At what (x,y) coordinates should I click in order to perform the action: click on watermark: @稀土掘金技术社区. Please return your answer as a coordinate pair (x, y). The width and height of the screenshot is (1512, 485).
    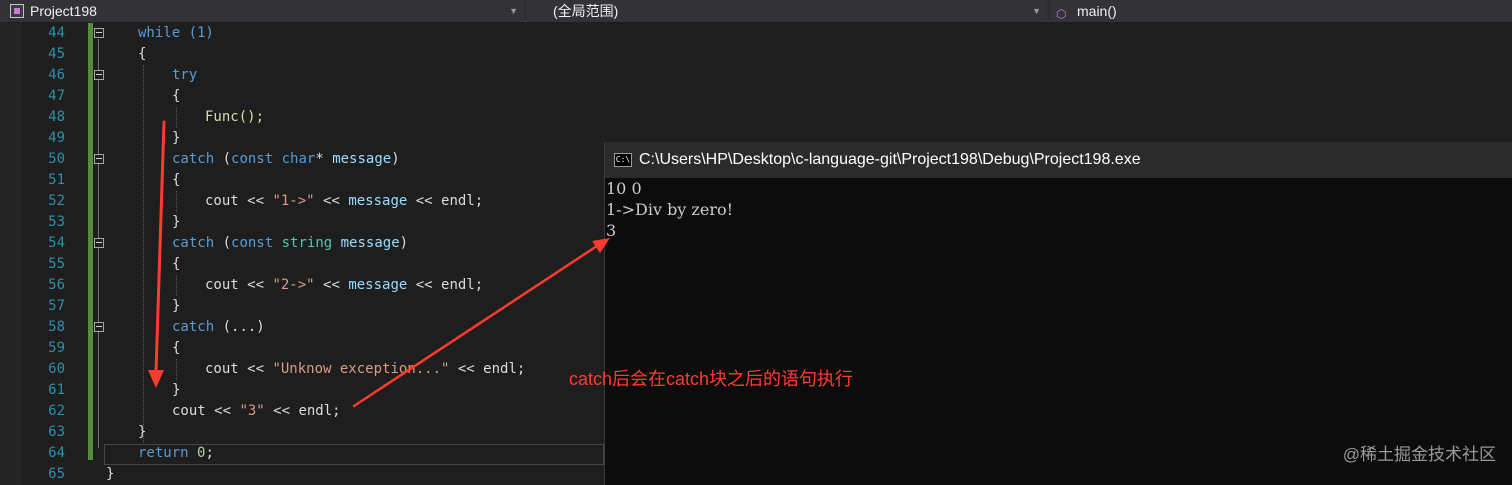
    Looking at the image, I should click on (1419, 454).